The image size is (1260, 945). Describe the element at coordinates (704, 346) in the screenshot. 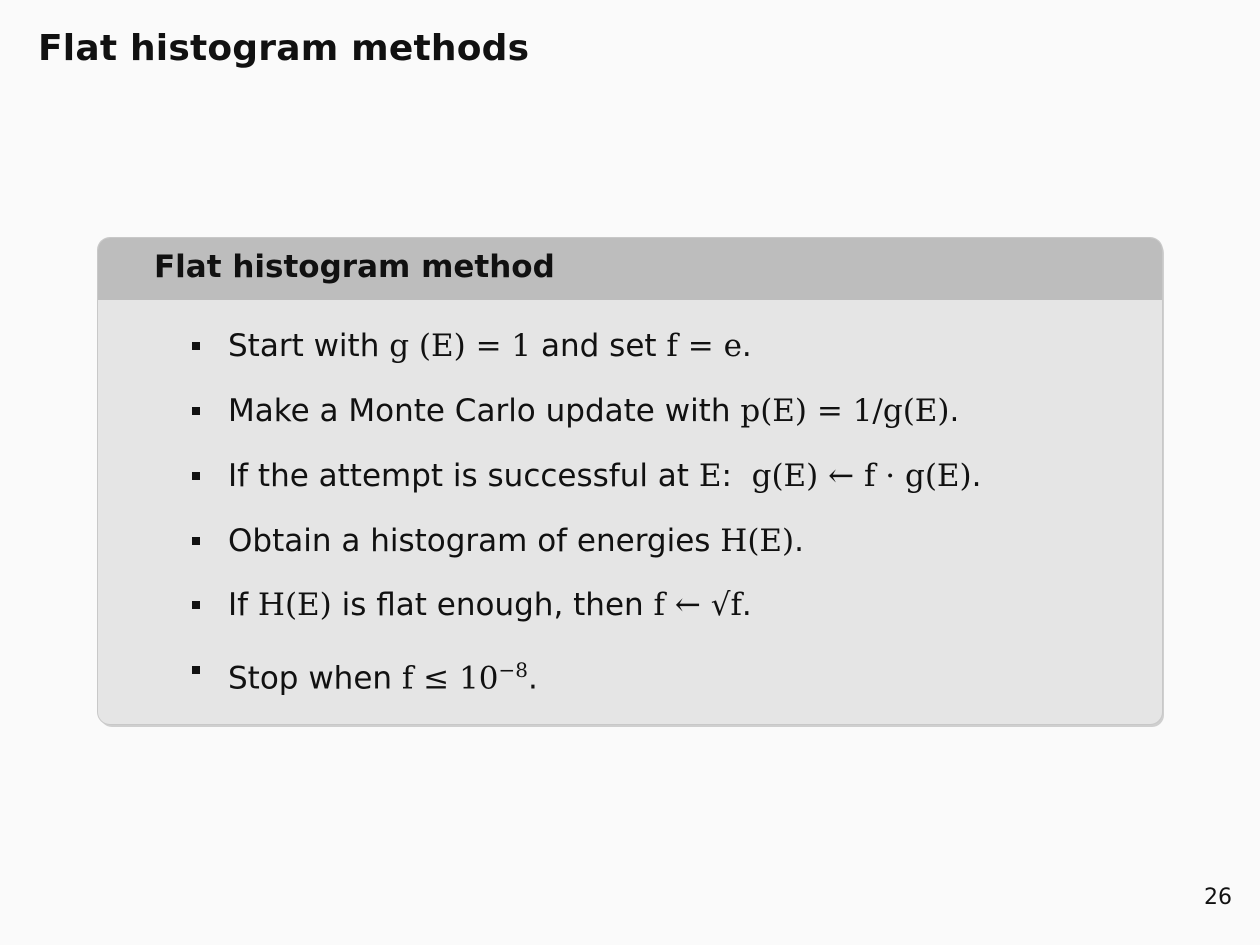

I see `item-math-2: f = e` at that location.